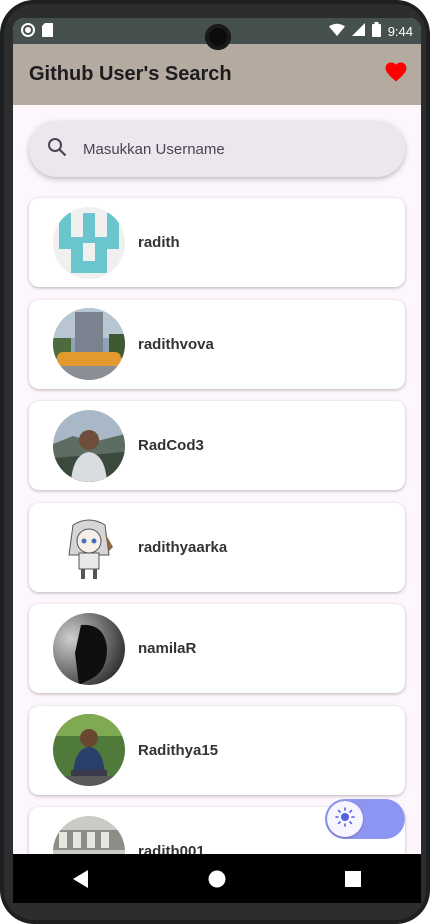 This screenshot has width=430, height=924. I want to click on cellular-signal-icon, so click(358, 31).